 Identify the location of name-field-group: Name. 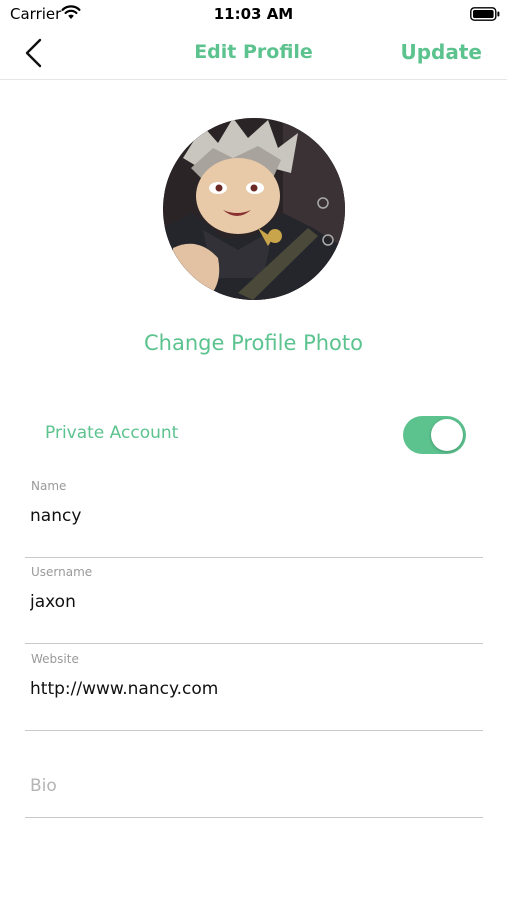
(254, 515).